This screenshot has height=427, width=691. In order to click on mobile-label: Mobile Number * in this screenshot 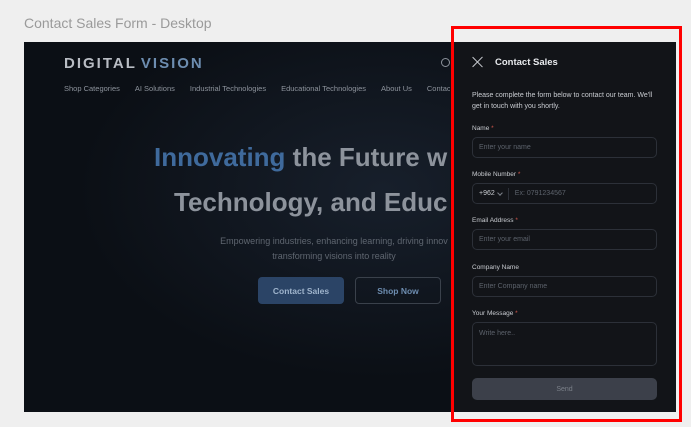, I will do `click(496, 174)`.